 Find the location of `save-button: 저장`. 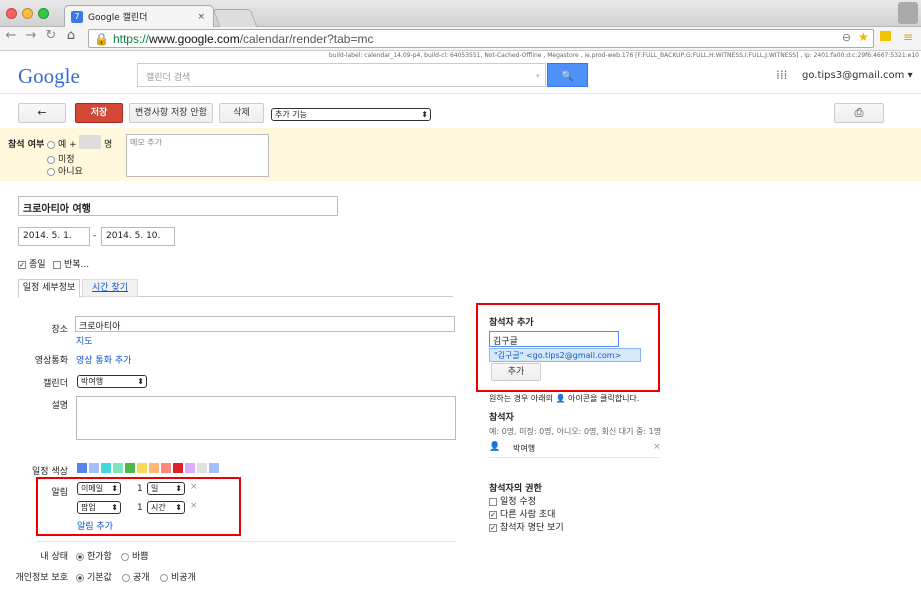

save-button: 저장 is located at coordinates (99, 113).